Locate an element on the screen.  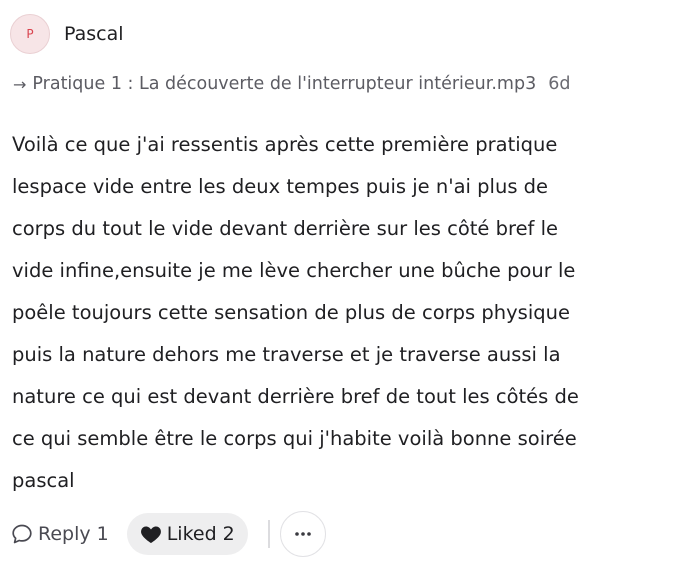
more-options-button is located at coordinates (302, 534).